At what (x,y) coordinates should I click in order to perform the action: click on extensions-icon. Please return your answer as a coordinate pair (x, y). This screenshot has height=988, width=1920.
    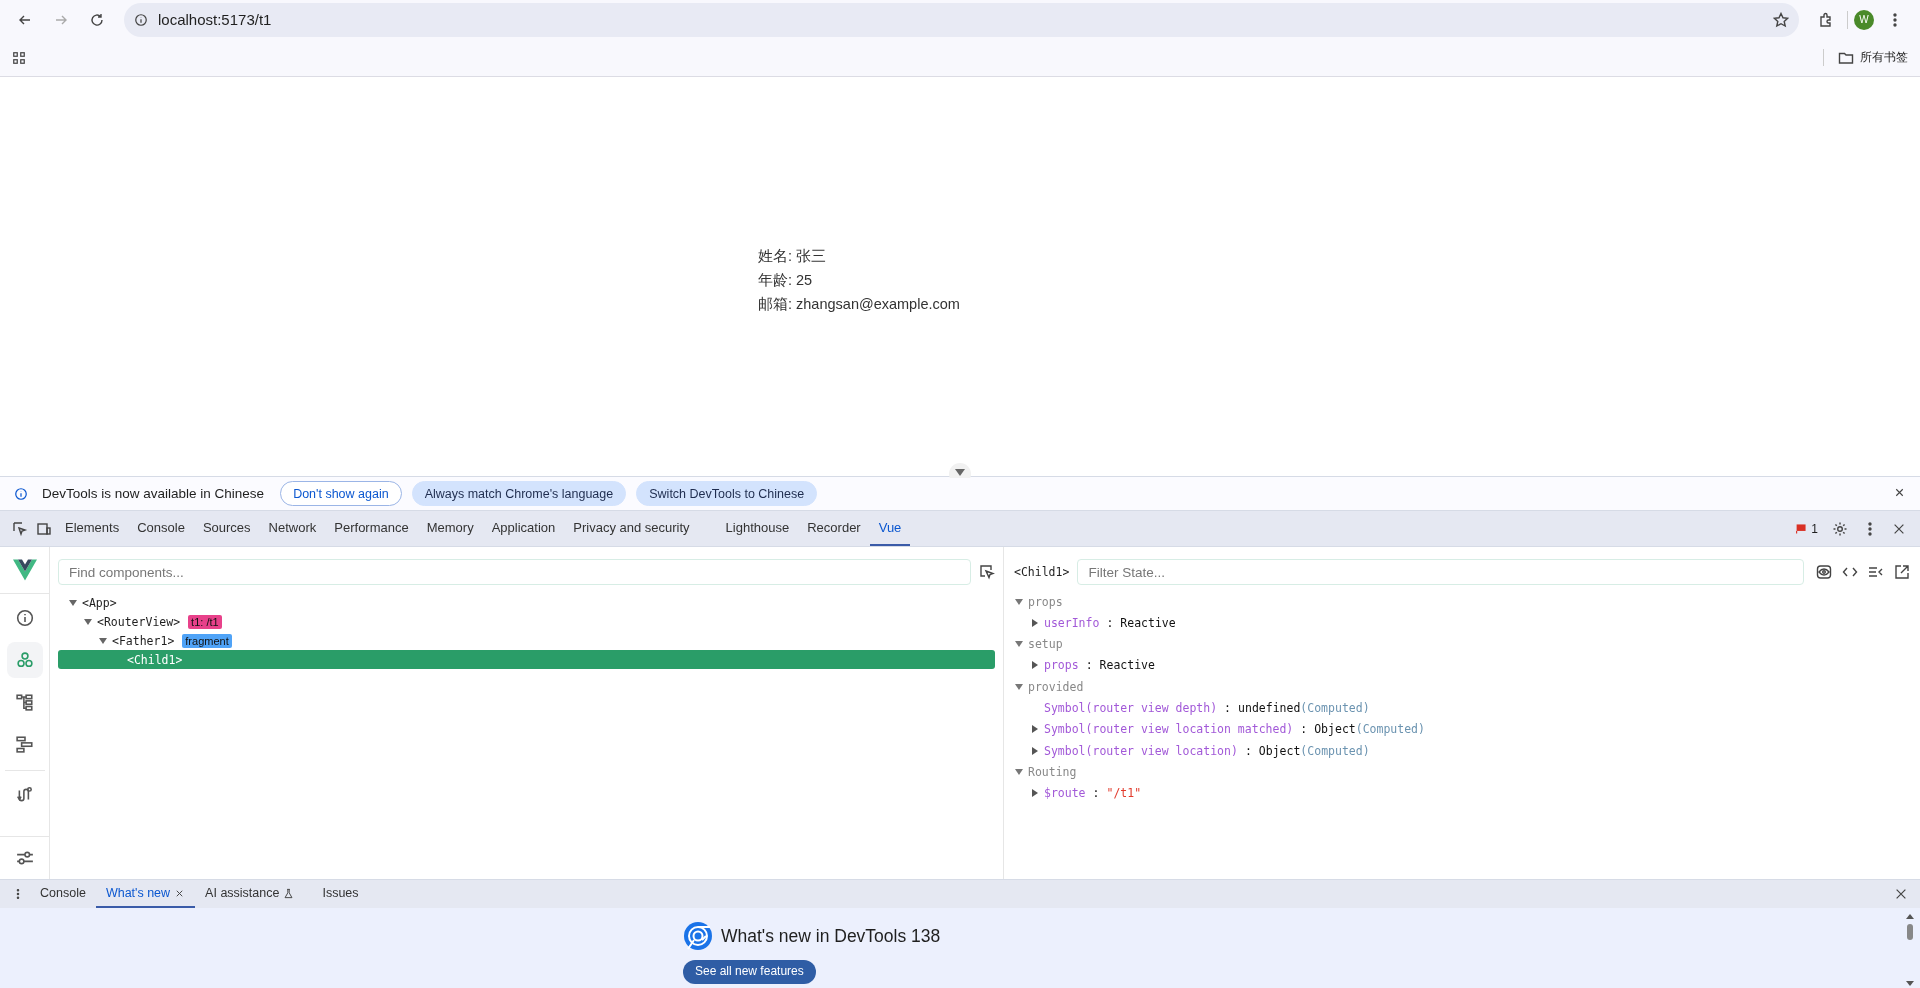
    Looking at the image, I should click on (1826, 19).